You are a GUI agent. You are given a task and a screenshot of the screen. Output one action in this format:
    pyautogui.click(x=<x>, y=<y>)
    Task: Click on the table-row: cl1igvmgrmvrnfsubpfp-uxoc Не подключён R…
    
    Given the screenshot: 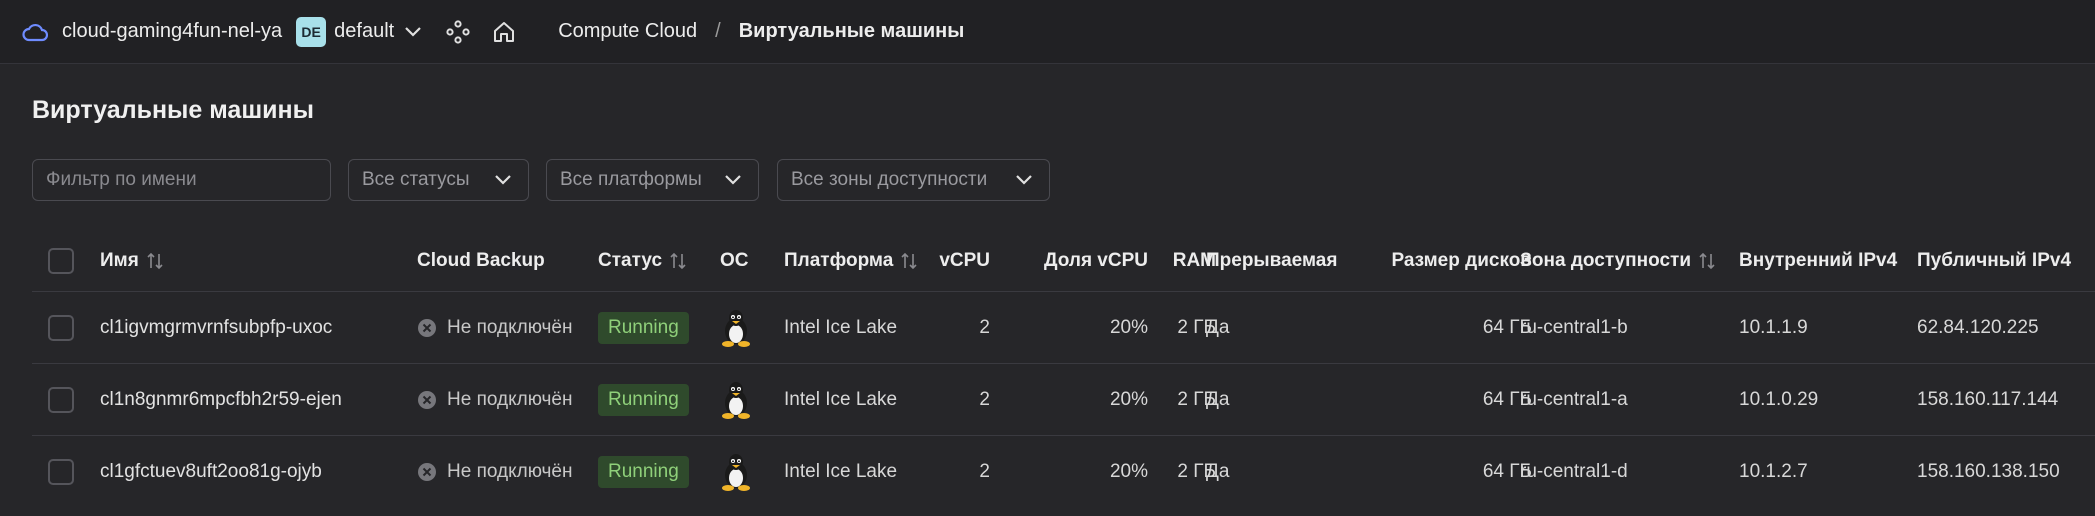 What is the action you would take?
    pyautogui.click(x=1063, y=328)
    